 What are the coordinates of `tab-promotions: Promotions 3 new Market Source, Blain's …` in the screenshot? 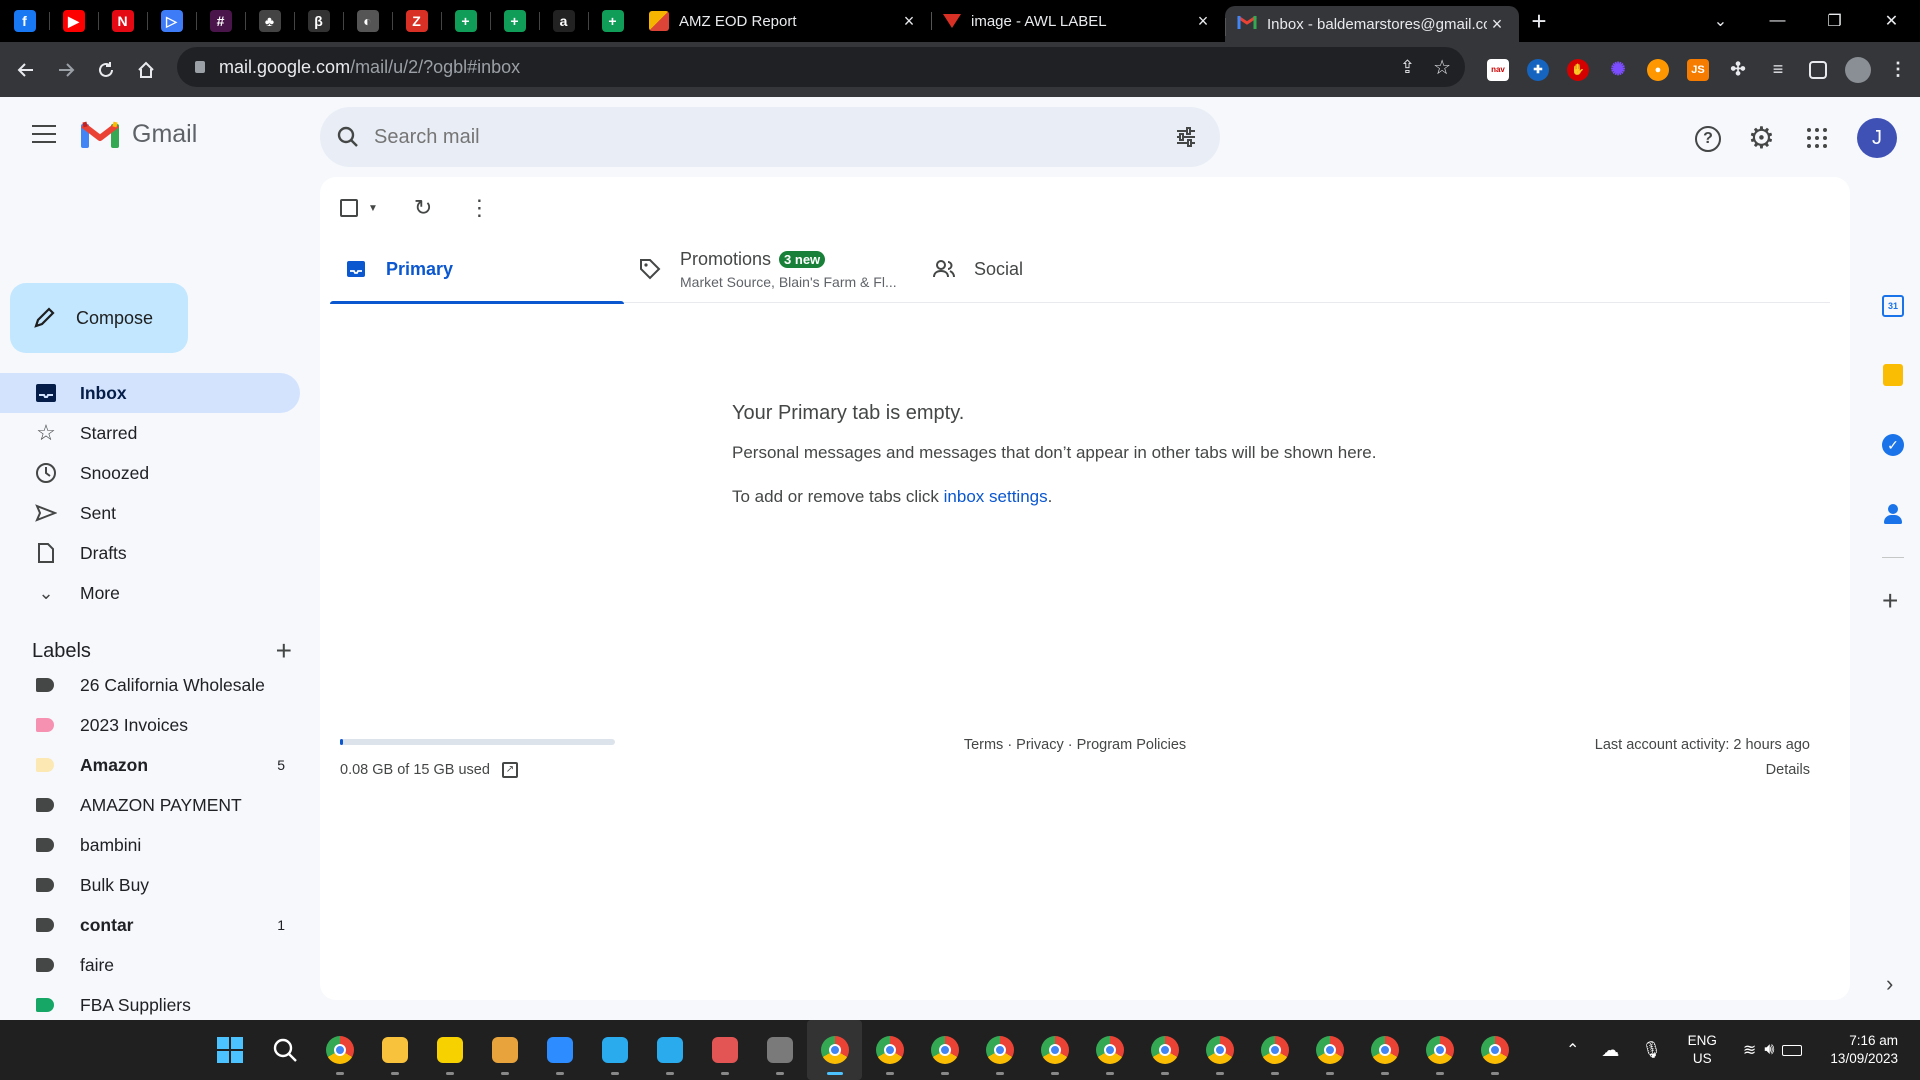 It's located at (771, 269).